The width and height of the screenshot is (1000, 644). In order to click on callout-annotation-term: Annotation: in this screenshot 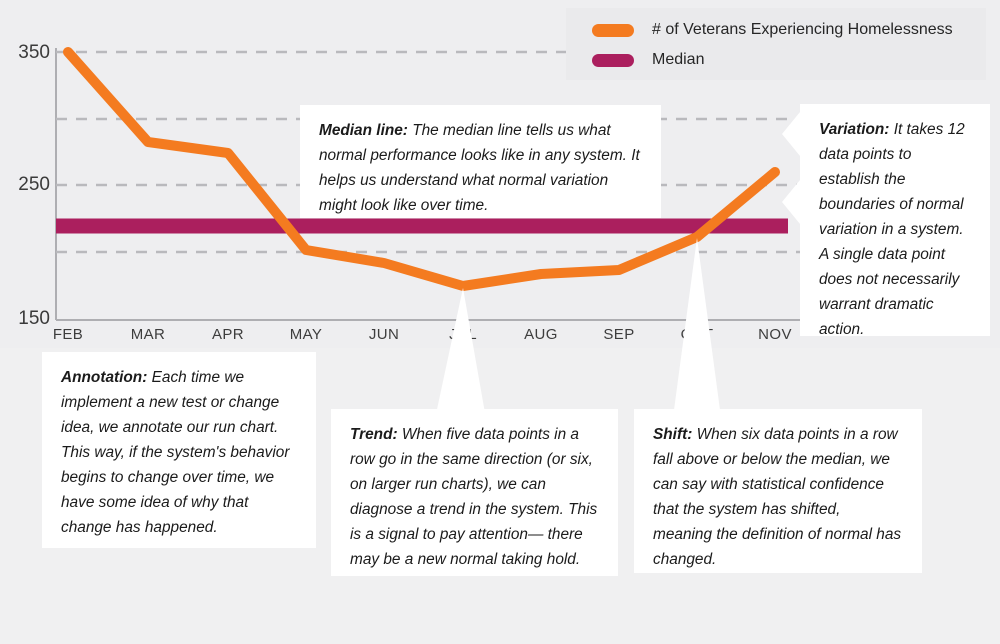, I will do `click(104, 377)`.